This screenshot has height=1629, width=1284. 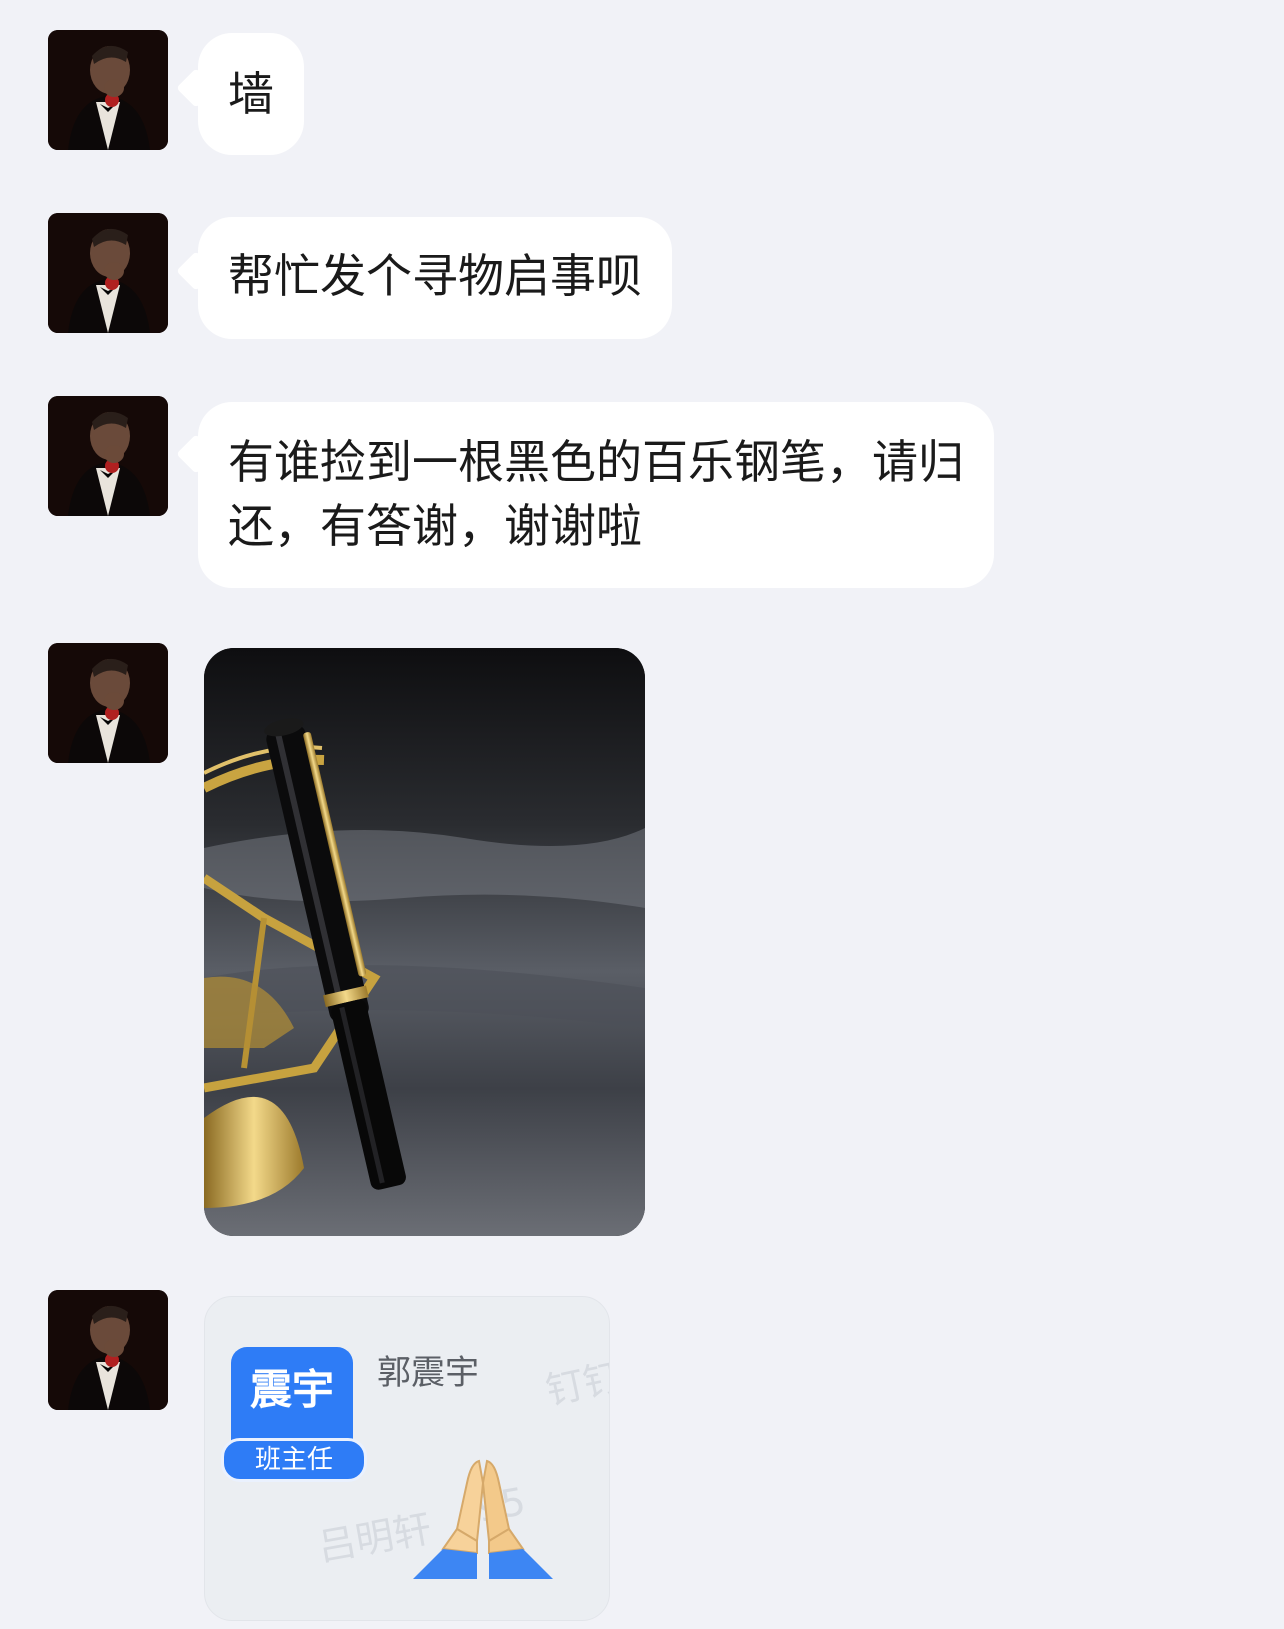 What do you see at coordinates (483, 1519) in the screenshot?
I see `folded-hands-icon` at bounding box center [483, 1519].